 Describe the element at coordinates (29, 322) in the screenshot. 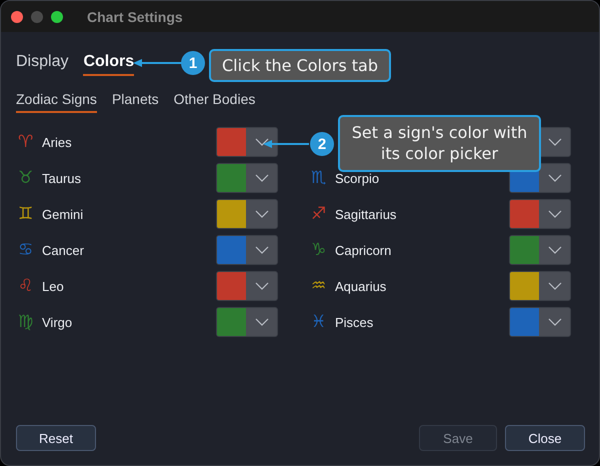

I see `zodiac-icon: ♍` at that location.